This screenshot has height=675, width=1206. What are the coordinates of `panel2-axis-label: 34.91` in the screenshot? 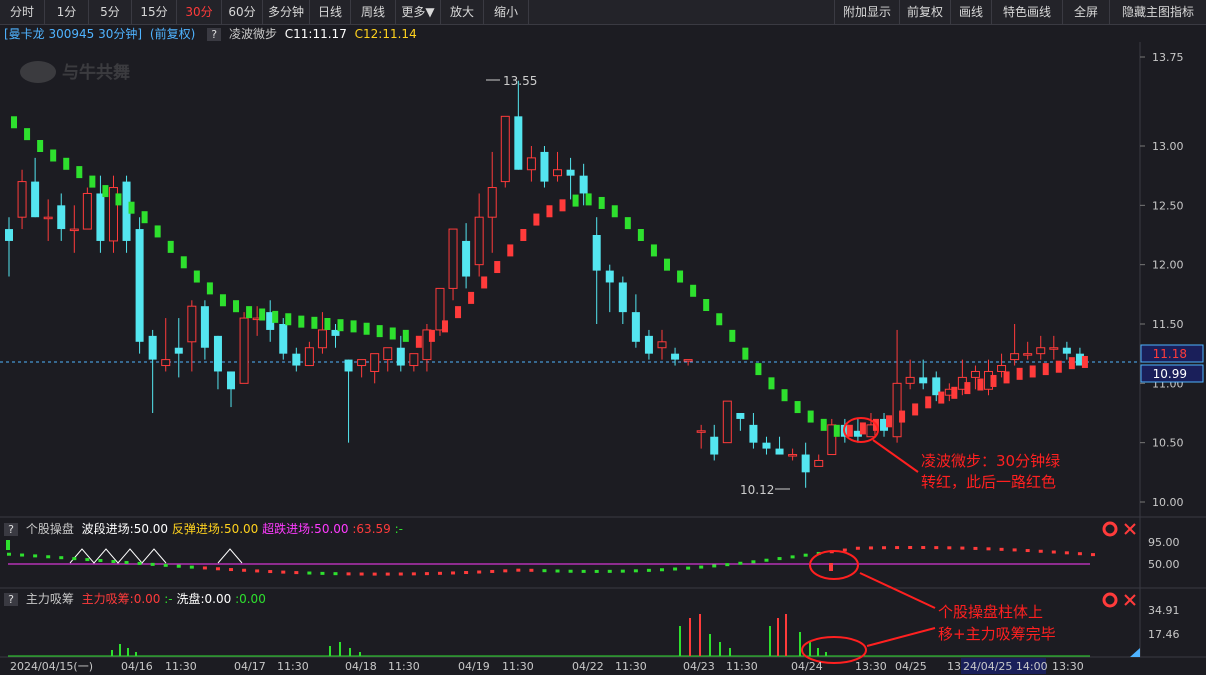 It's located at (1164, 610).